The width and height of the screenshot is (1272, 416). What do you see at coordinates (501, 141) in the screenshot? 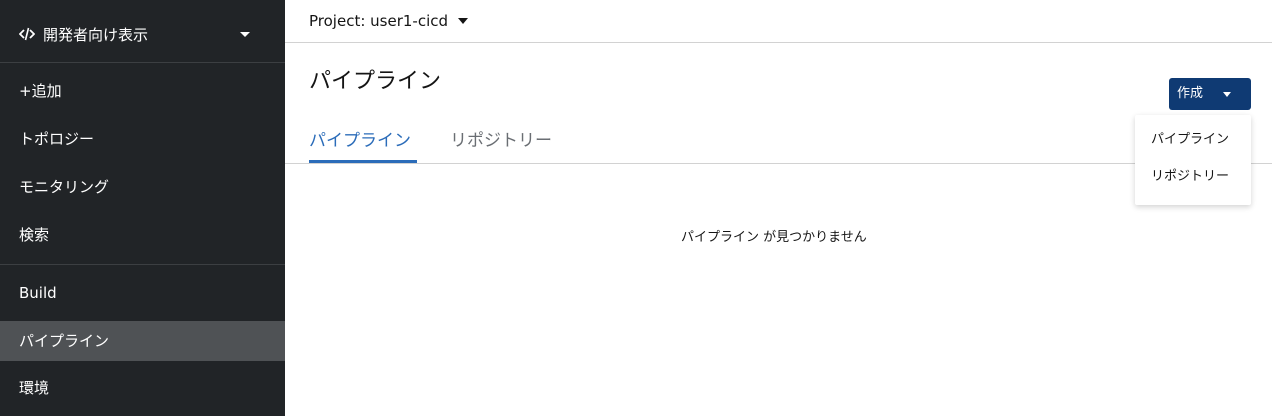
I see `tab-repositories: リポジトリー` at bounding box center [501, 141].